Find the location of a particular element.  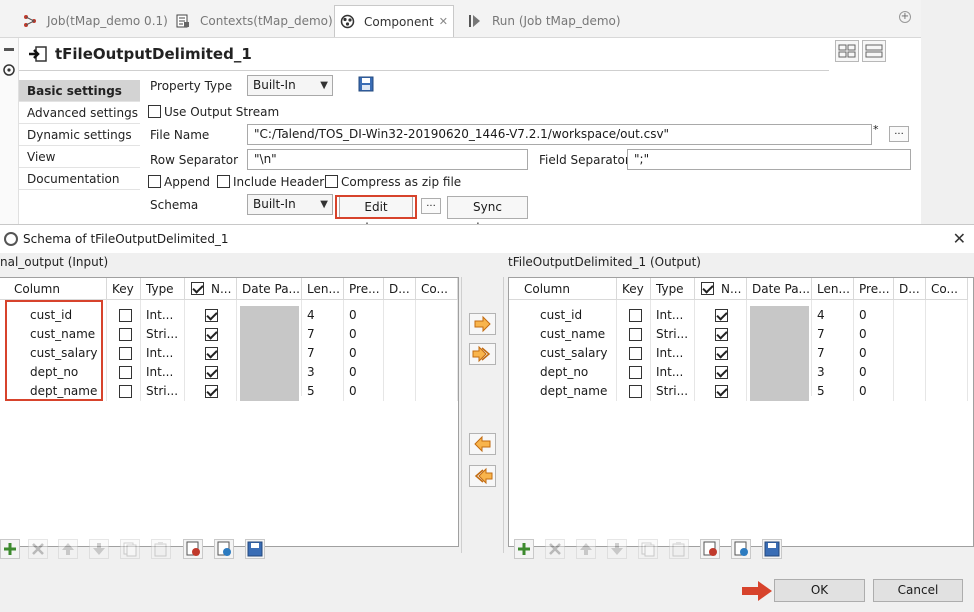

table-row: cust_id Int... 4 0 is located at coordinates (738, 315).